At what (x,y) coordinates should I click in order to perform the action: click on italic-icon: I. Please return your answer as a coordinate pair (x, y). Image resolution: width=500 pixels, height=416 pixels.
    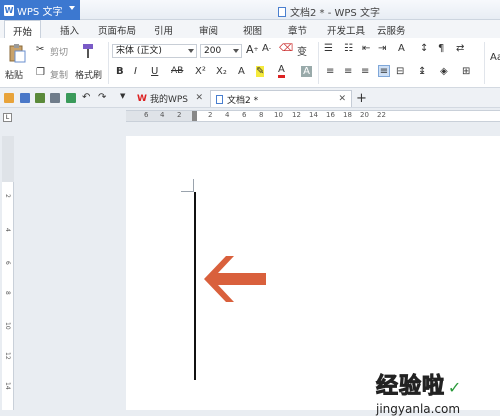
    Looking at the image, I should click on (135, 71).